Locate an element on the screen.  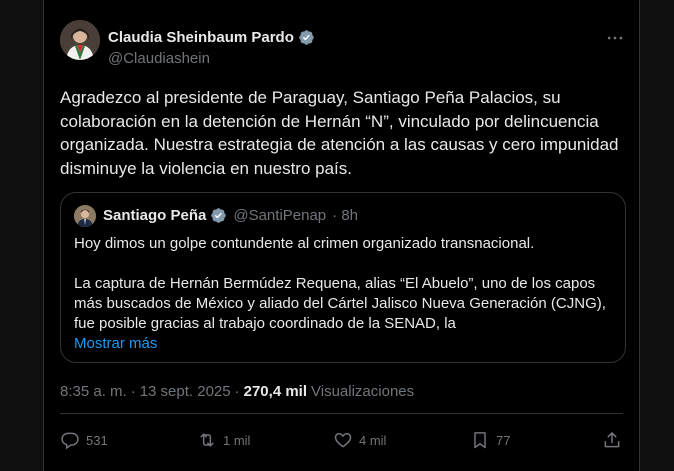
author-name-row: Claudia Sheinbaum Pardo is located at coordinates (211, 37).